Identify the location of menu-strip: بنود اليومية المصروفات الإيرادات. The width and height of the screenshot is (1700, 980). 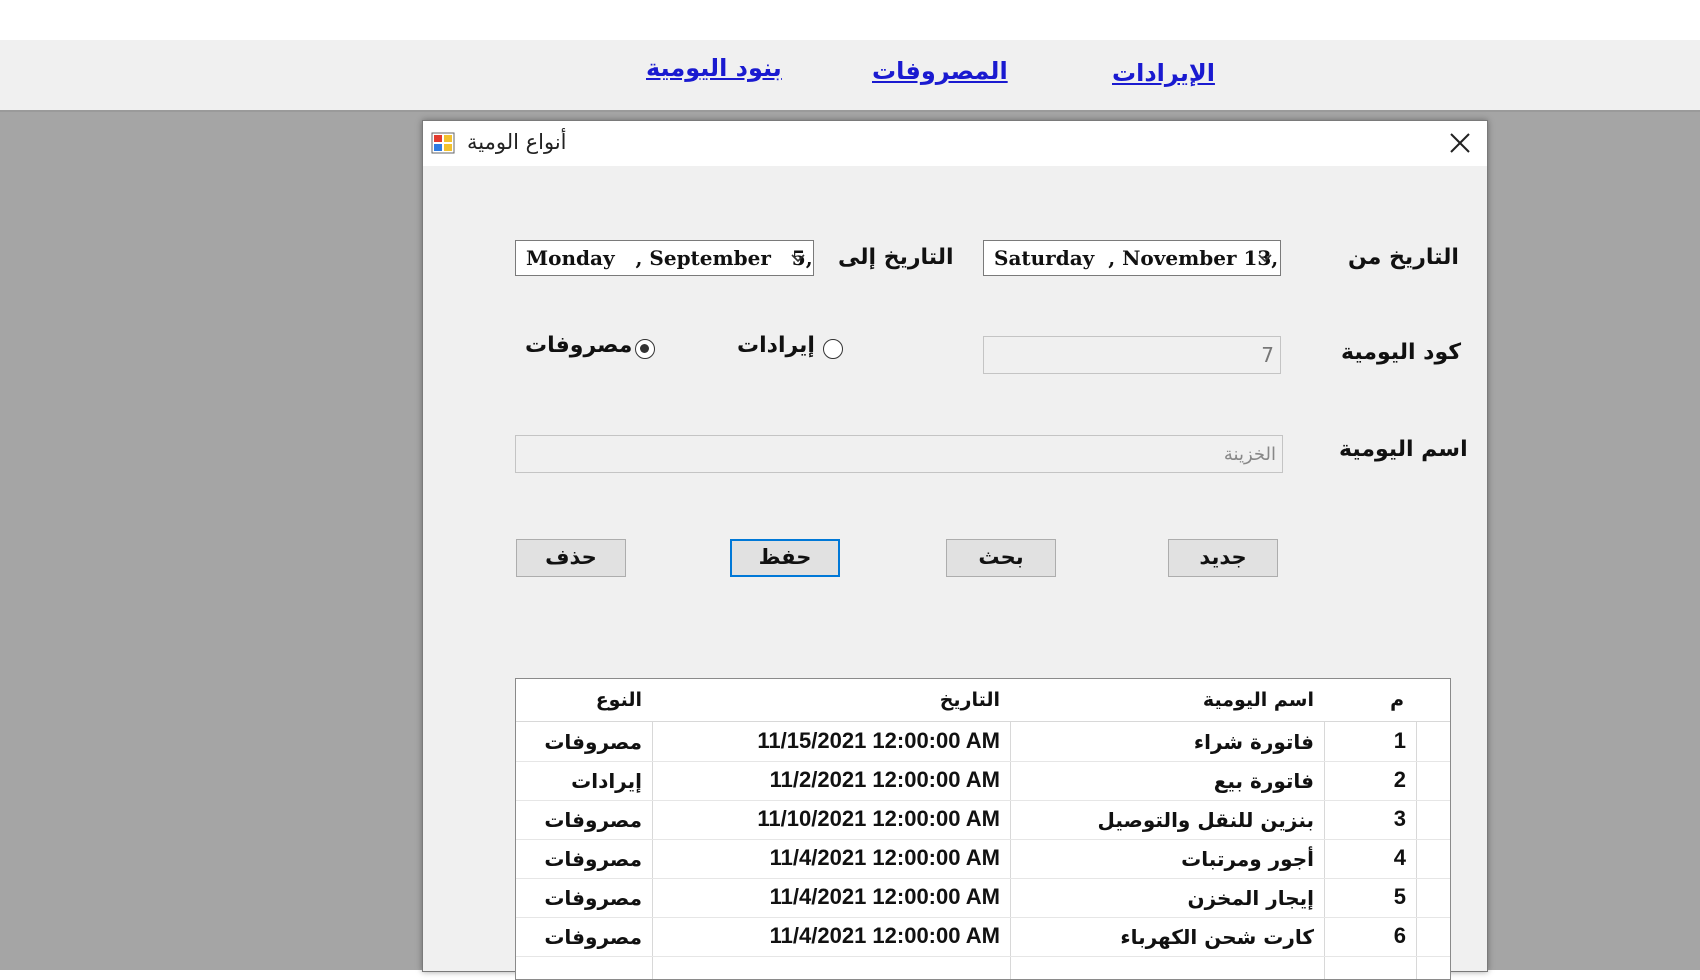
(850, 76).